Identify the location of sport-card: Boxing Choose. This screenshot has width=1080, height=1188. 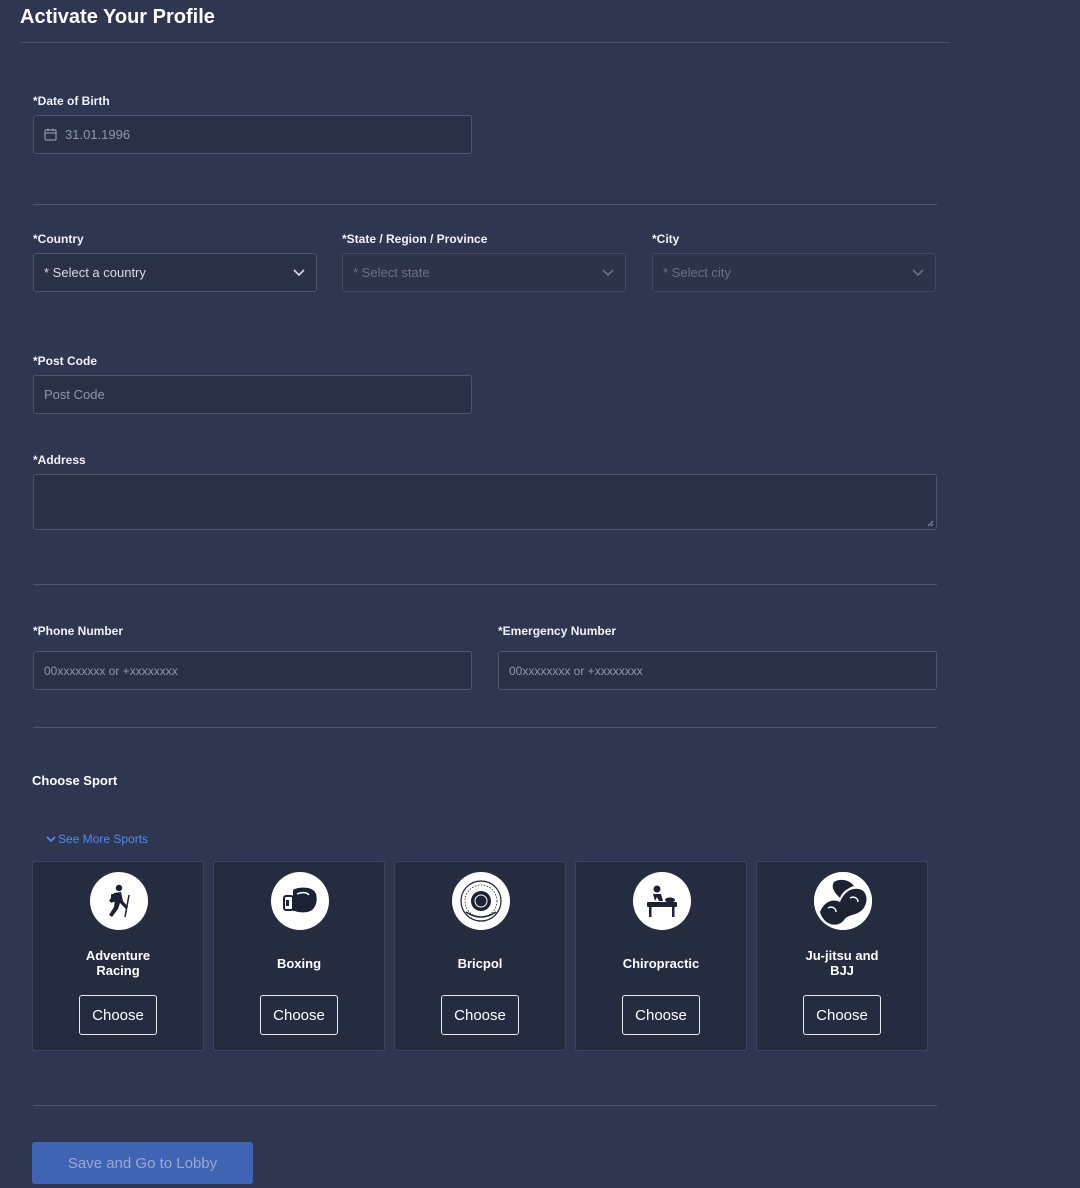
(299, 956).